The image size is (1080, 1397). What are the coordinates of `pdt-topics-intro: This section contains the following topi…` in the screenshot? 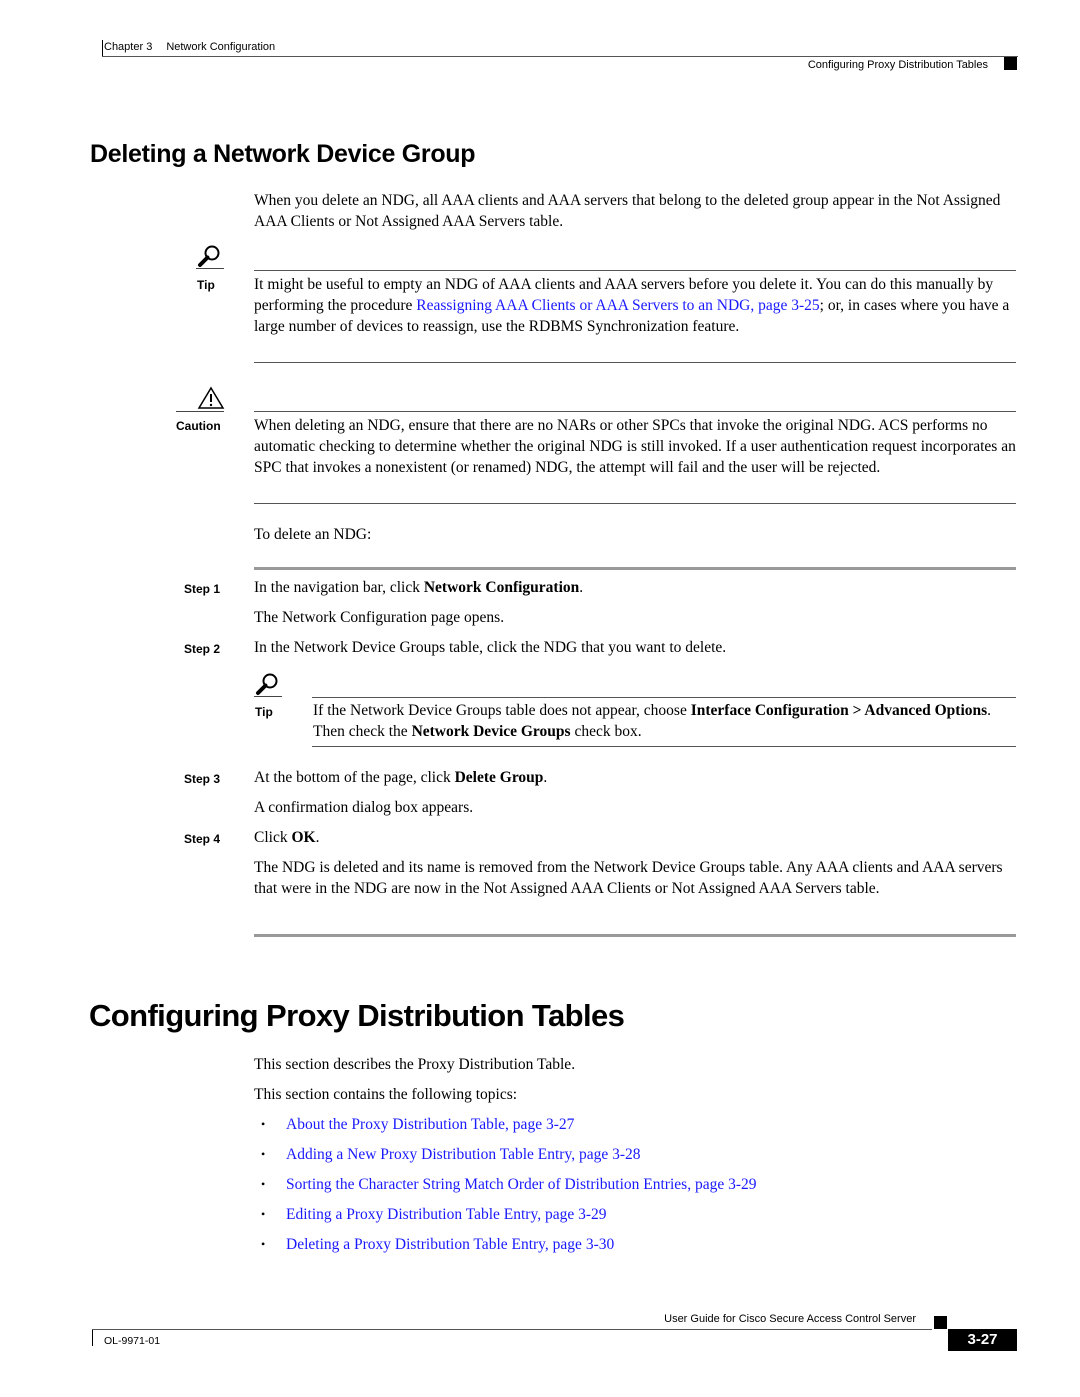 It's located at (386, 1094).